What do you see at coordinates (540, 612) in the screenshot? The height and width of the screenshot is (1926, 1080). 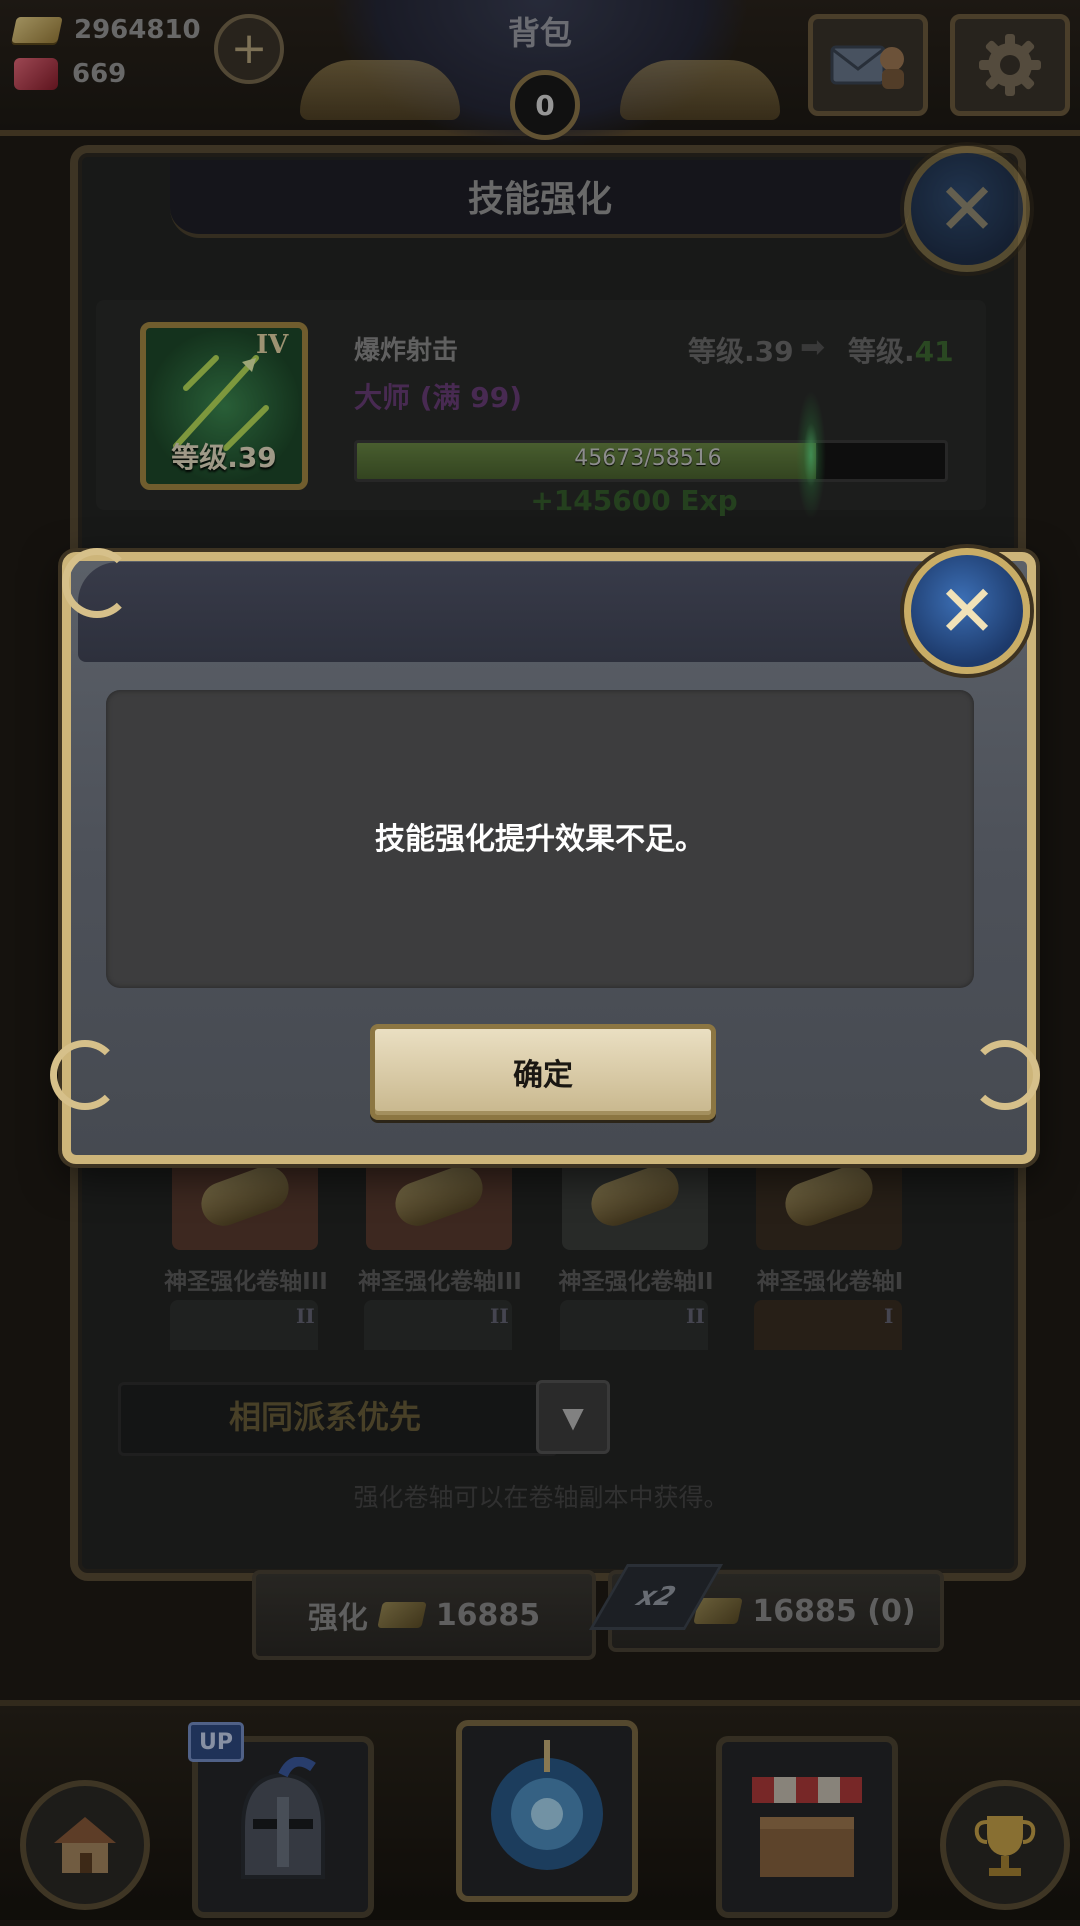 I see `dialog-header` at bounding box center [540, 612].